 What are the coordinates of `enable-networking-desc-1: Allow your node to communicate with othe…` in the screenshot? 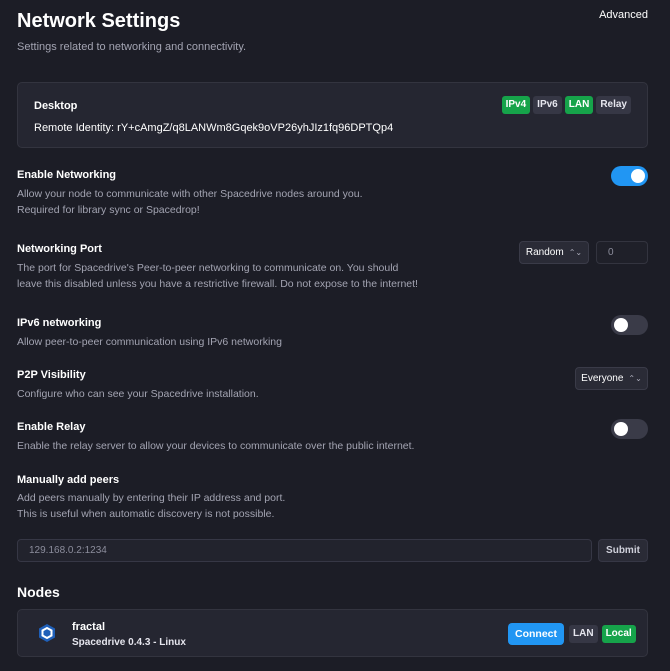 It's located at (190, 194).